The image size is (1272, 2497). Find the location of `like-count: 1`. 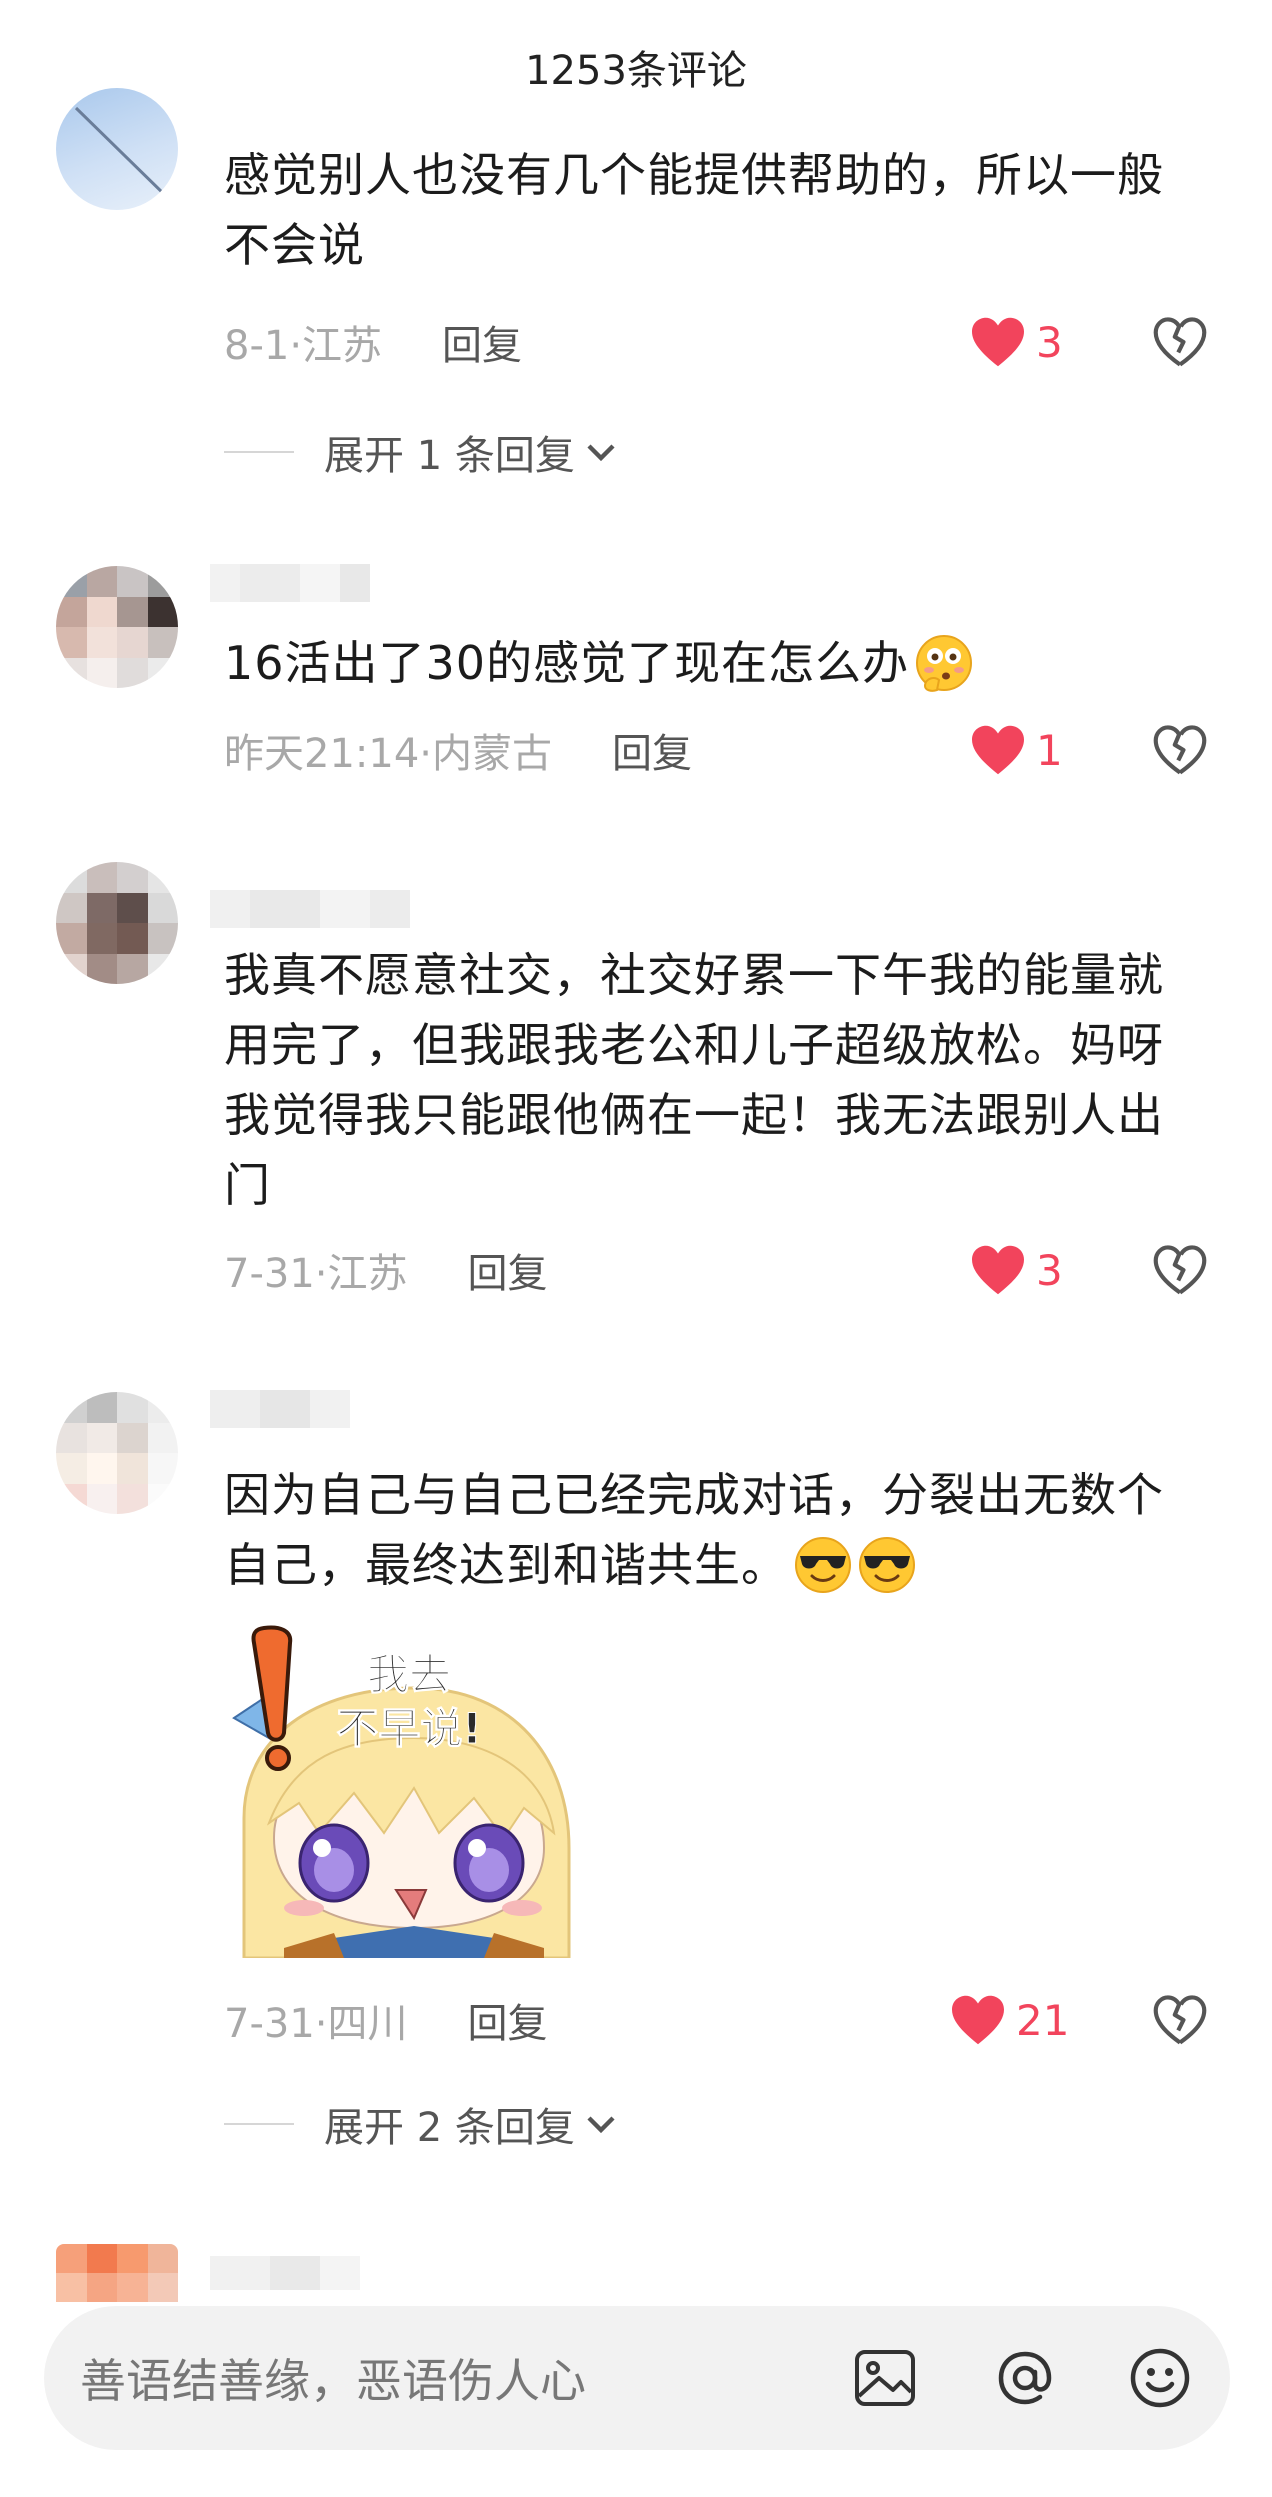

like-count: 1 is located at coordinates (1049, 750).